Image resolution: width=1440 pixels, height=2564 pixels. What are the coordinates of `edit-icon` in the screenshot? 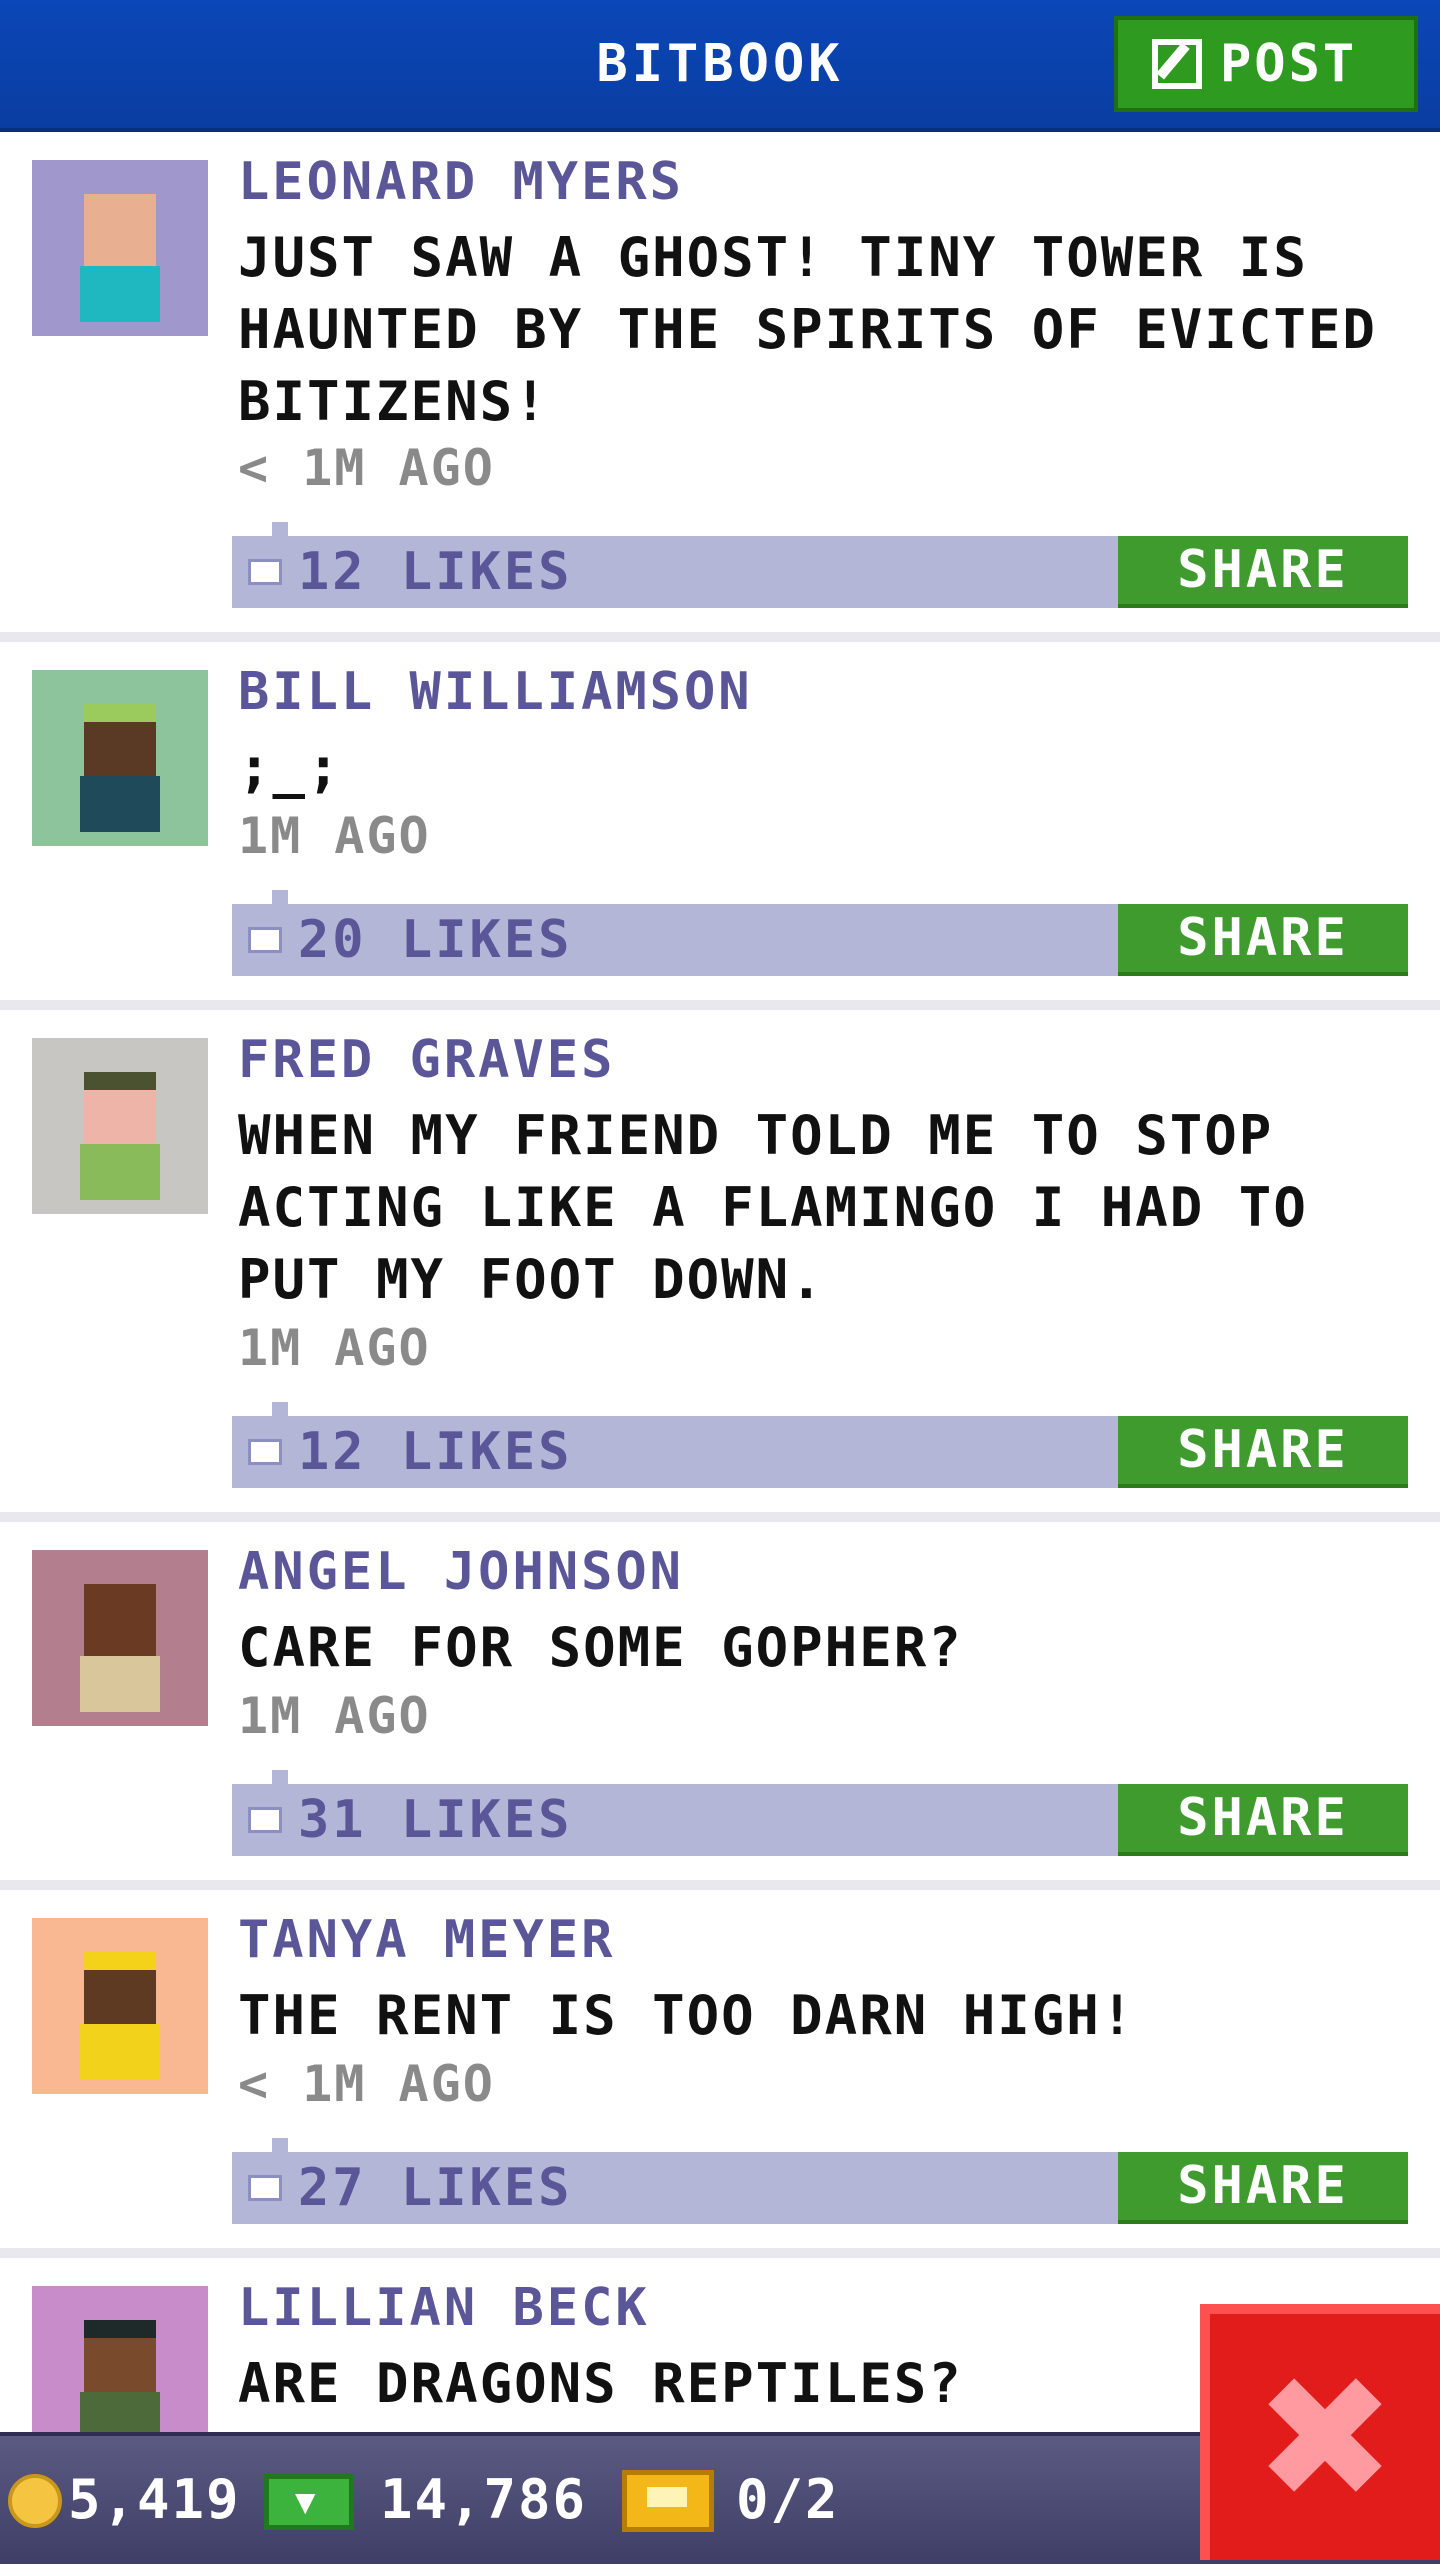 It's located at (1177, 64).